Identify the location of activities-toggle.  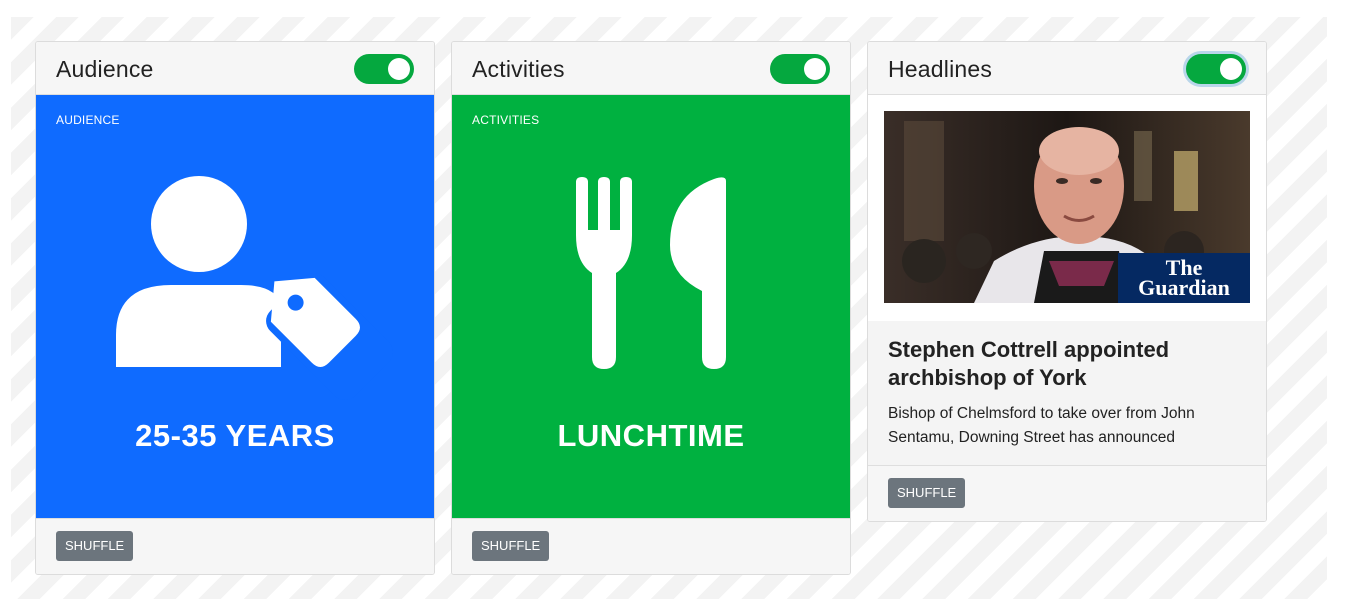
(800, 69).